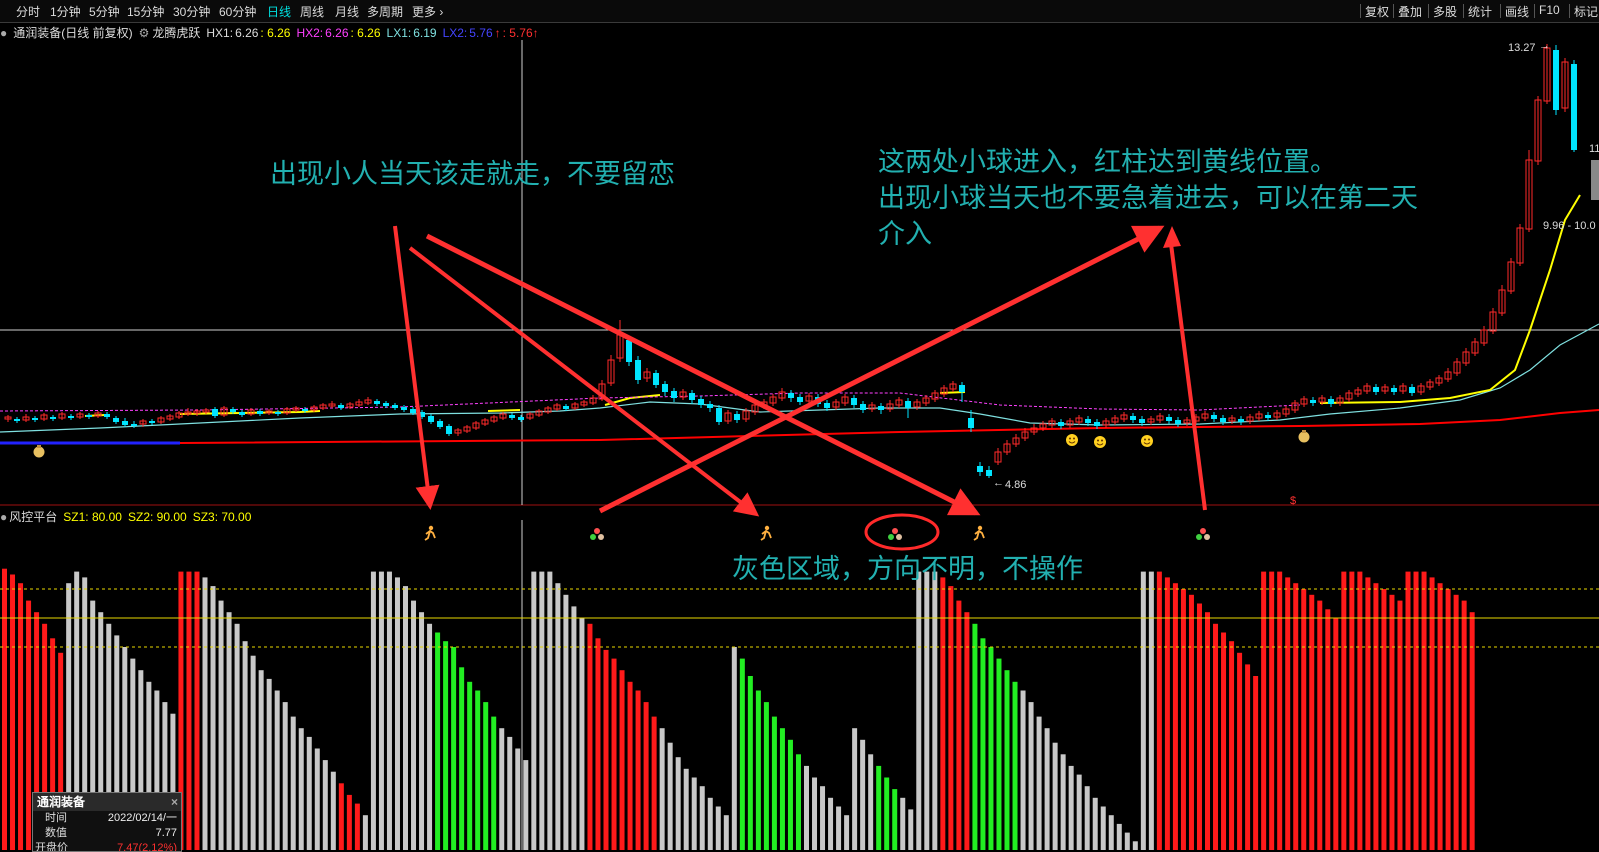 The width and height of the screenshot is (1599, 852). Describe the element at coordinates (1445, 11) in the screenshot. I see `tool-button-2: 多股` at that location.